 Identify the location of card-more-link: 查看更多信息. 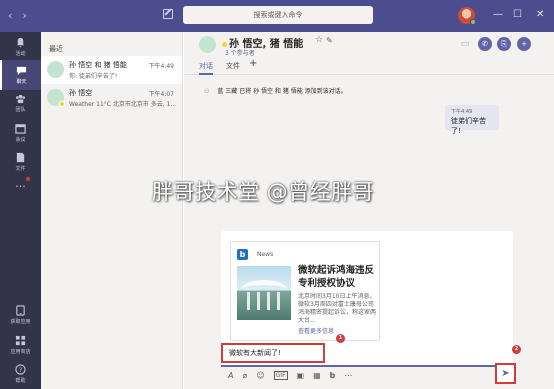
(316, 330).